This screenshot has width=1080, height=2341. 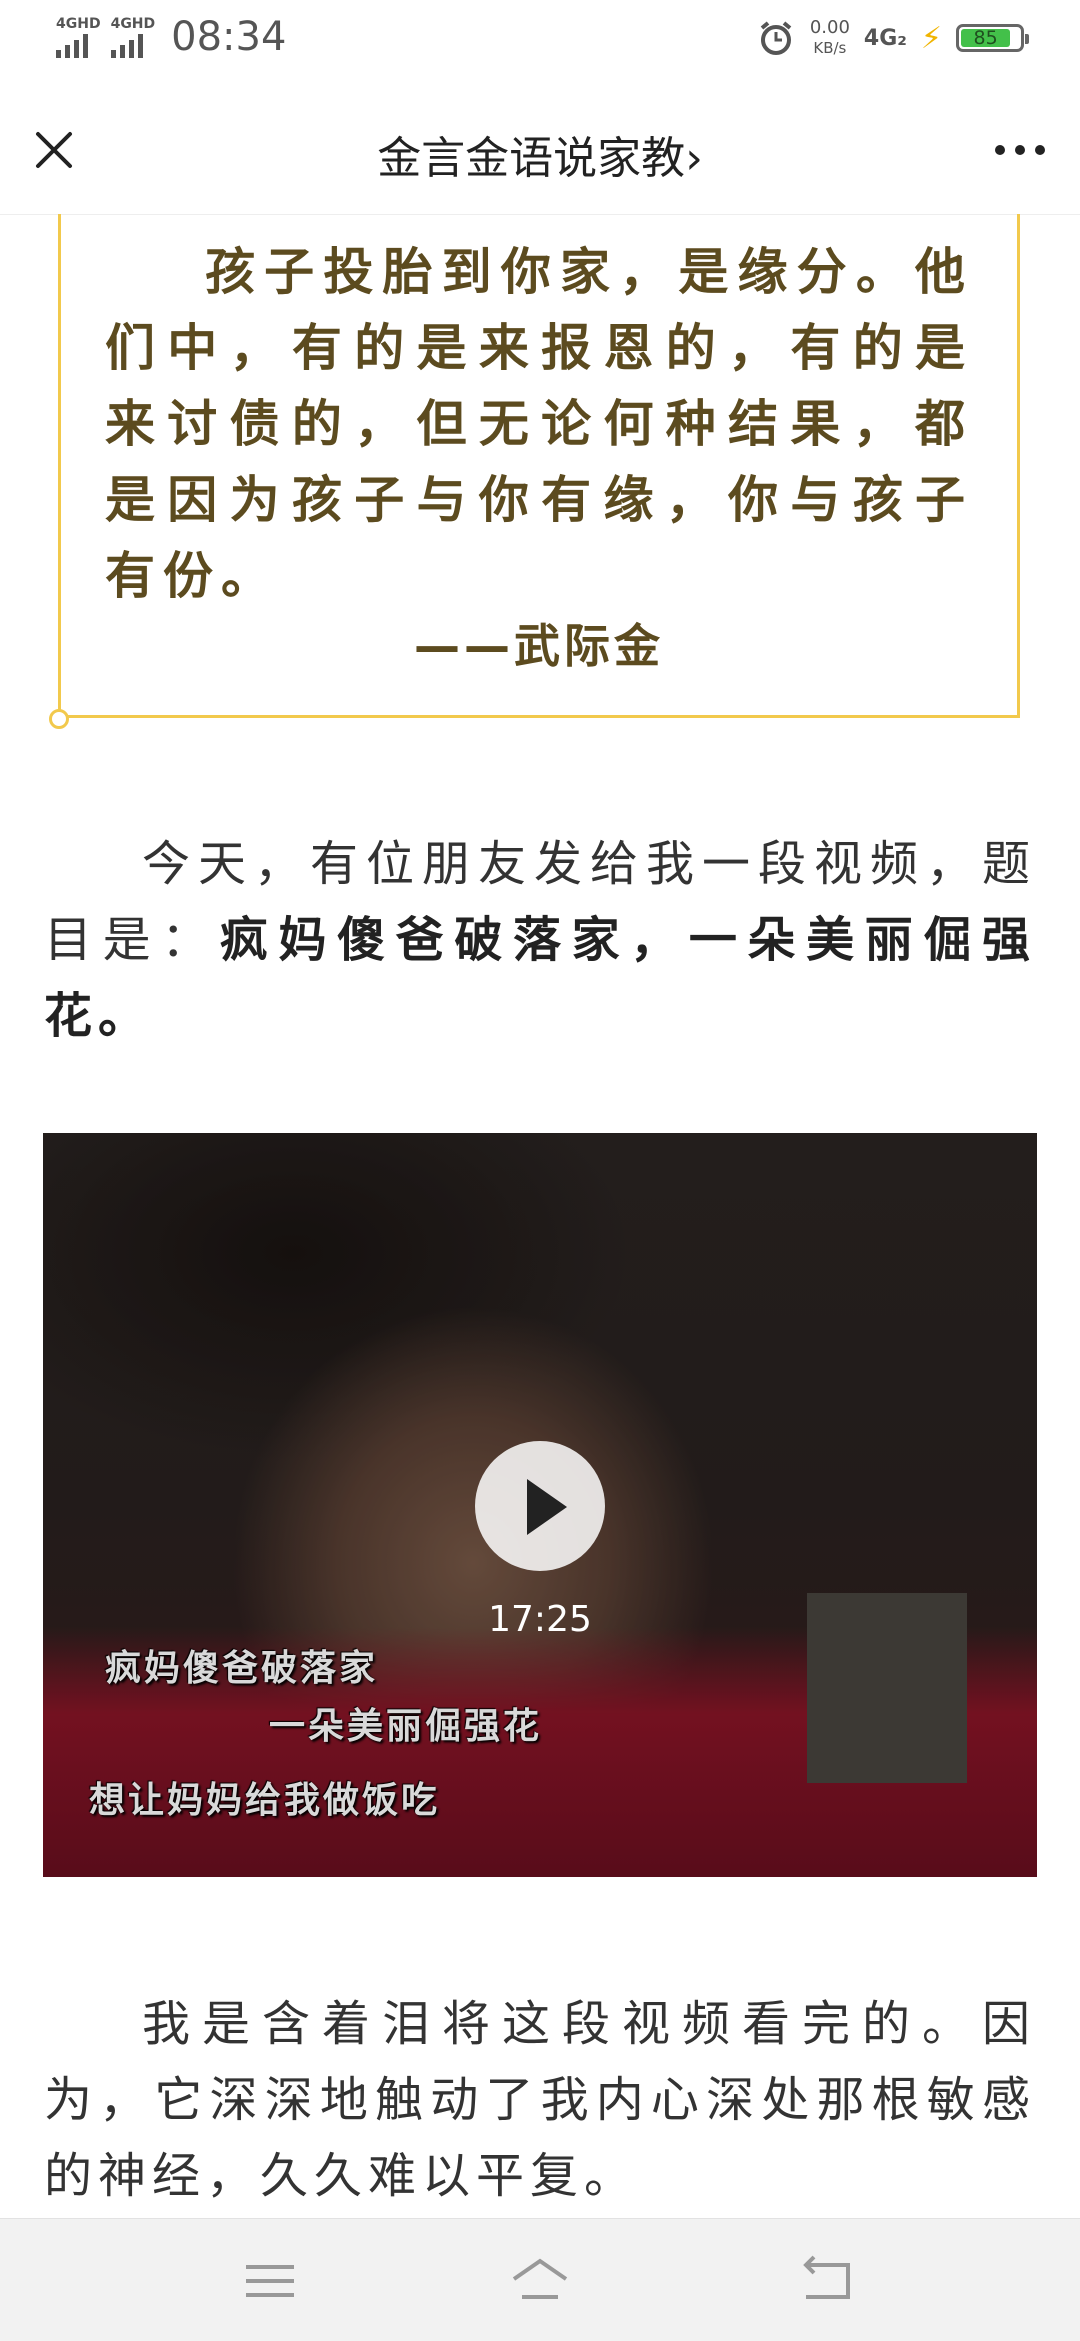 I want to click on more-icon, so click(x=1020, y=150).